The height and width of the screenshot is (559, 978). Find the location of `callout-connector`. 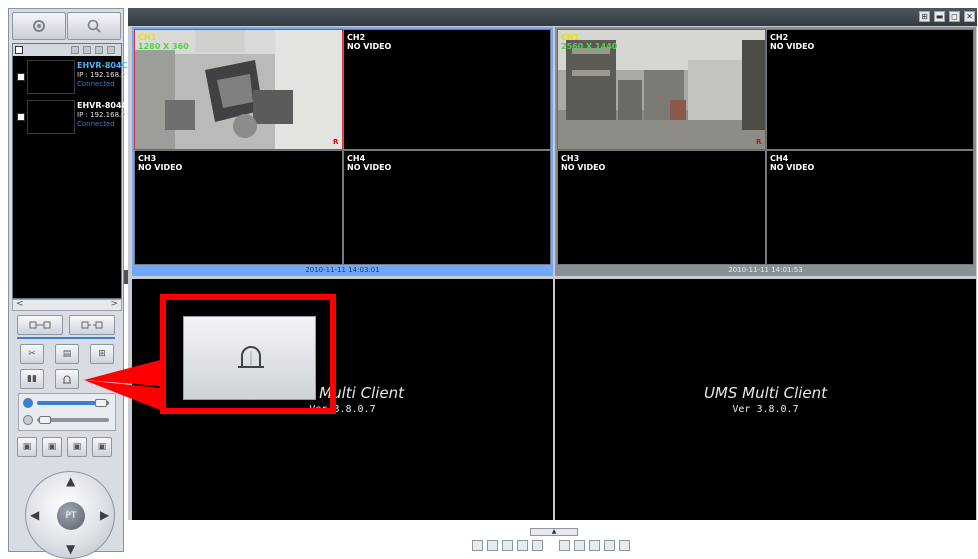

callout-connector is located at coordinates (122, 385).